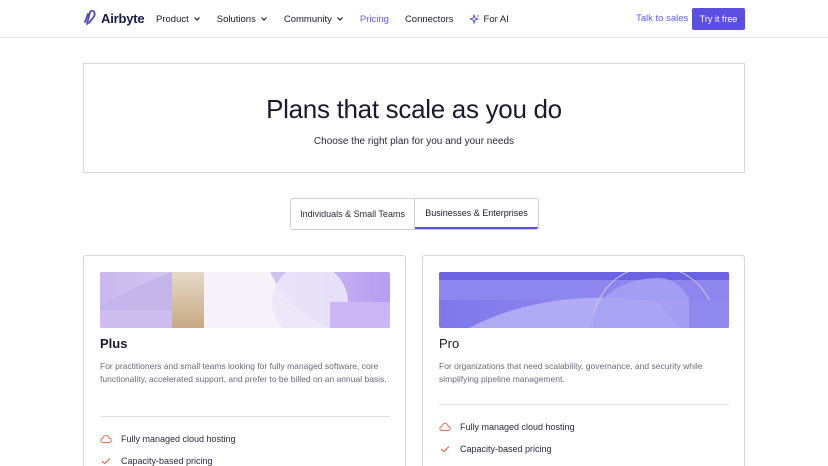 The height and width of the screenshot is (466, 828). I want to click on plan-name: Pro, so click(449, 343).